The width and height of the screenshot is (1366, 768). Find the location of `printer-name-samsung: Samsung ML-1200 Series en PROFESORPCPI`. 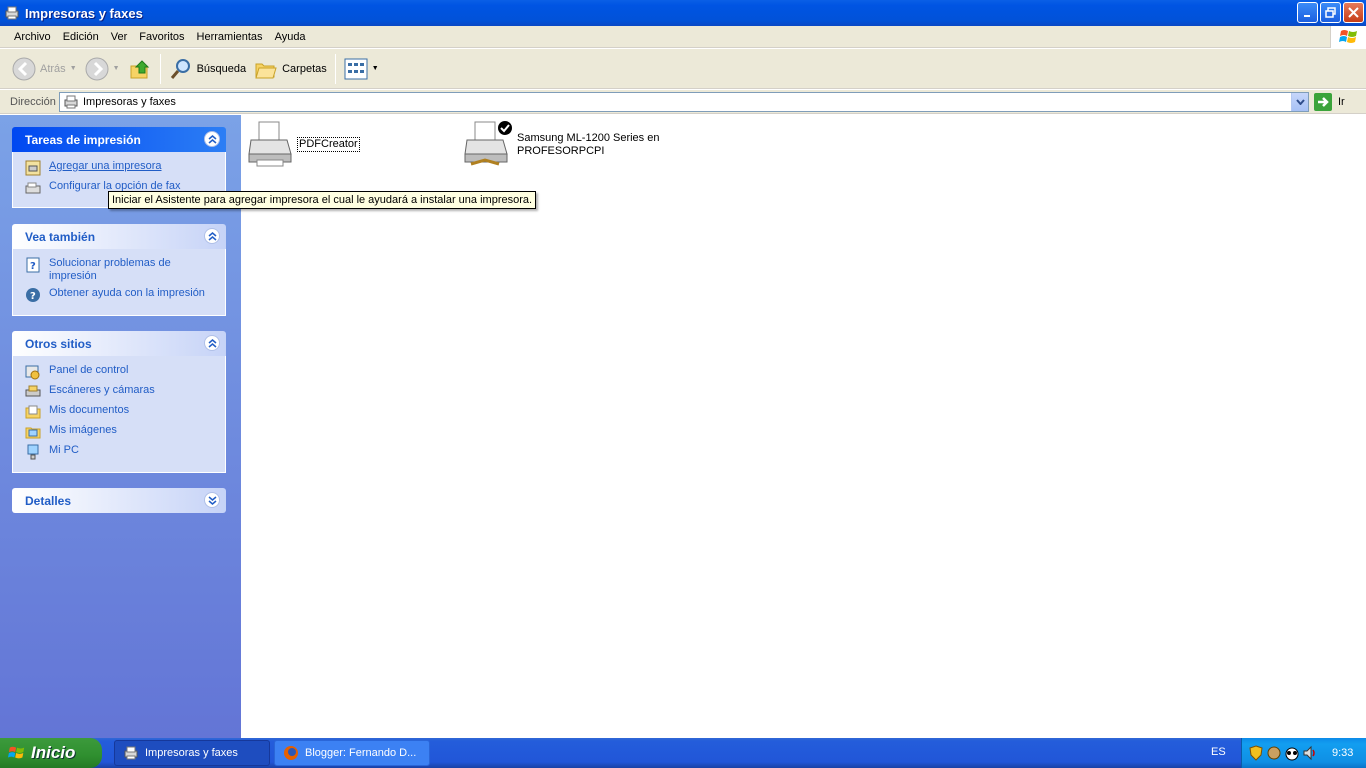

printer-name-samsung: Samsung ML-1200 Series en PROFESORPCPI is located at coordinates (588, 145).